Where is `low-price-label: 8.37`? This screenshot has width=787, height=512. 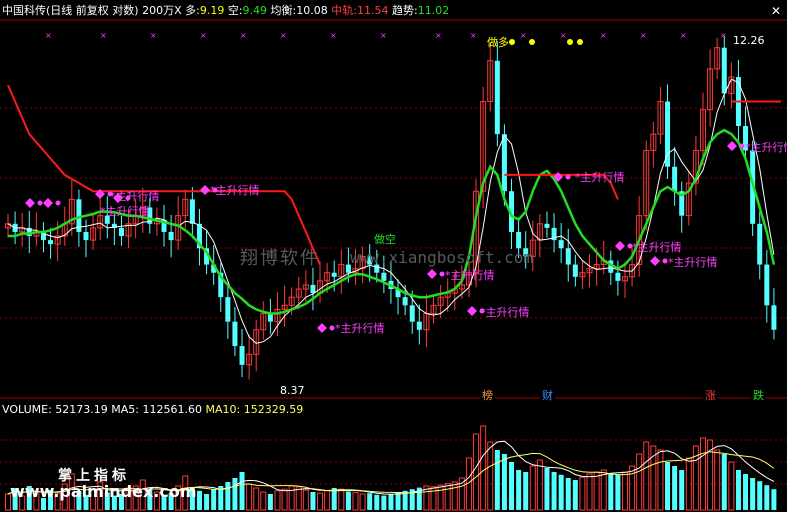 low-price-label: 8.37 is located at coordinates (292, 390).